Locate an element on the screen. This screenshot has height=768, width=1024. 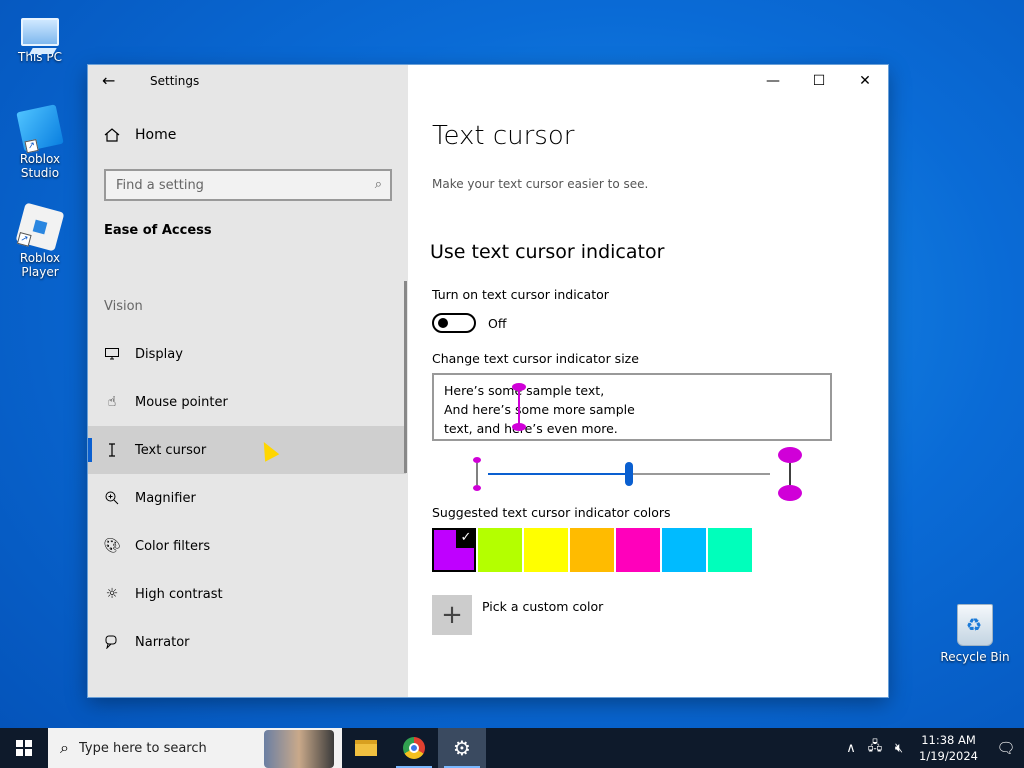
color-swatch: ✓ is located at coordinates (454, 550).